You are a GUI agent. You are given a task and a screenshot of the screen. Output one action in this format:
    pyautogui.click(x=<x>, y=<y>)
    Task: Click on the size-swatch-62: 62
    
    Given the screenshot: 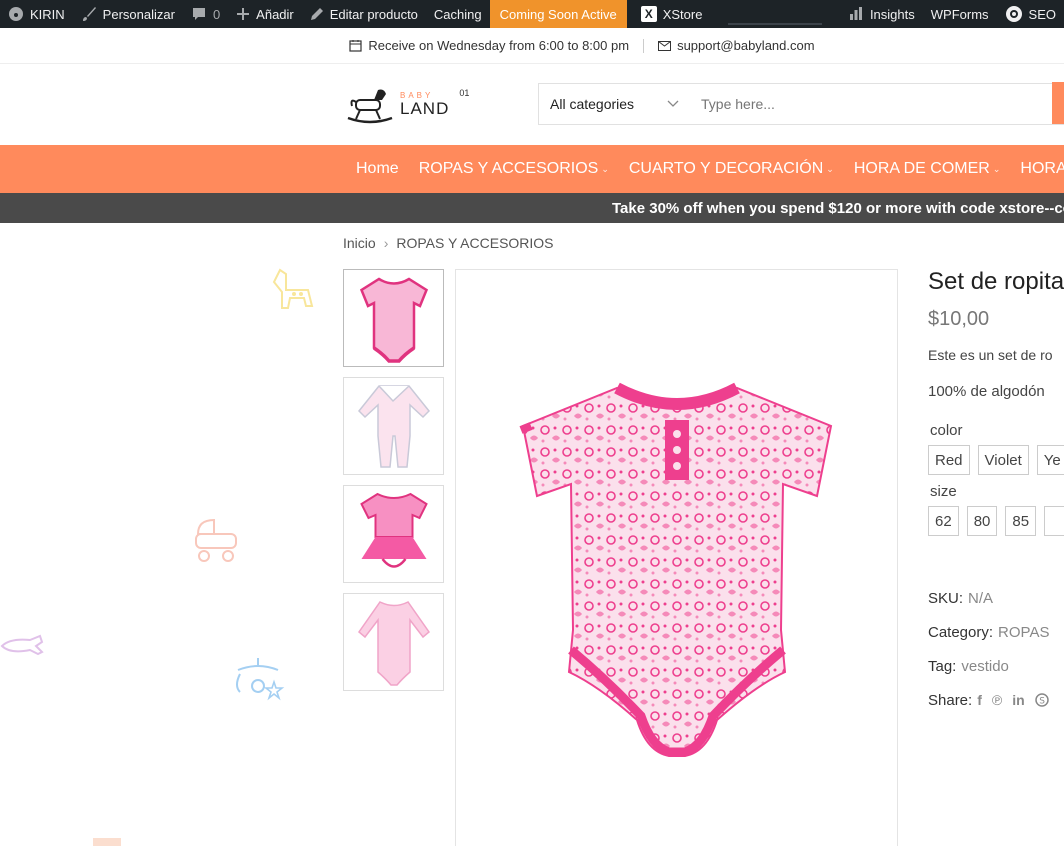 What is the action you would take?
    pyautogui.click(x=943, y=521)
    